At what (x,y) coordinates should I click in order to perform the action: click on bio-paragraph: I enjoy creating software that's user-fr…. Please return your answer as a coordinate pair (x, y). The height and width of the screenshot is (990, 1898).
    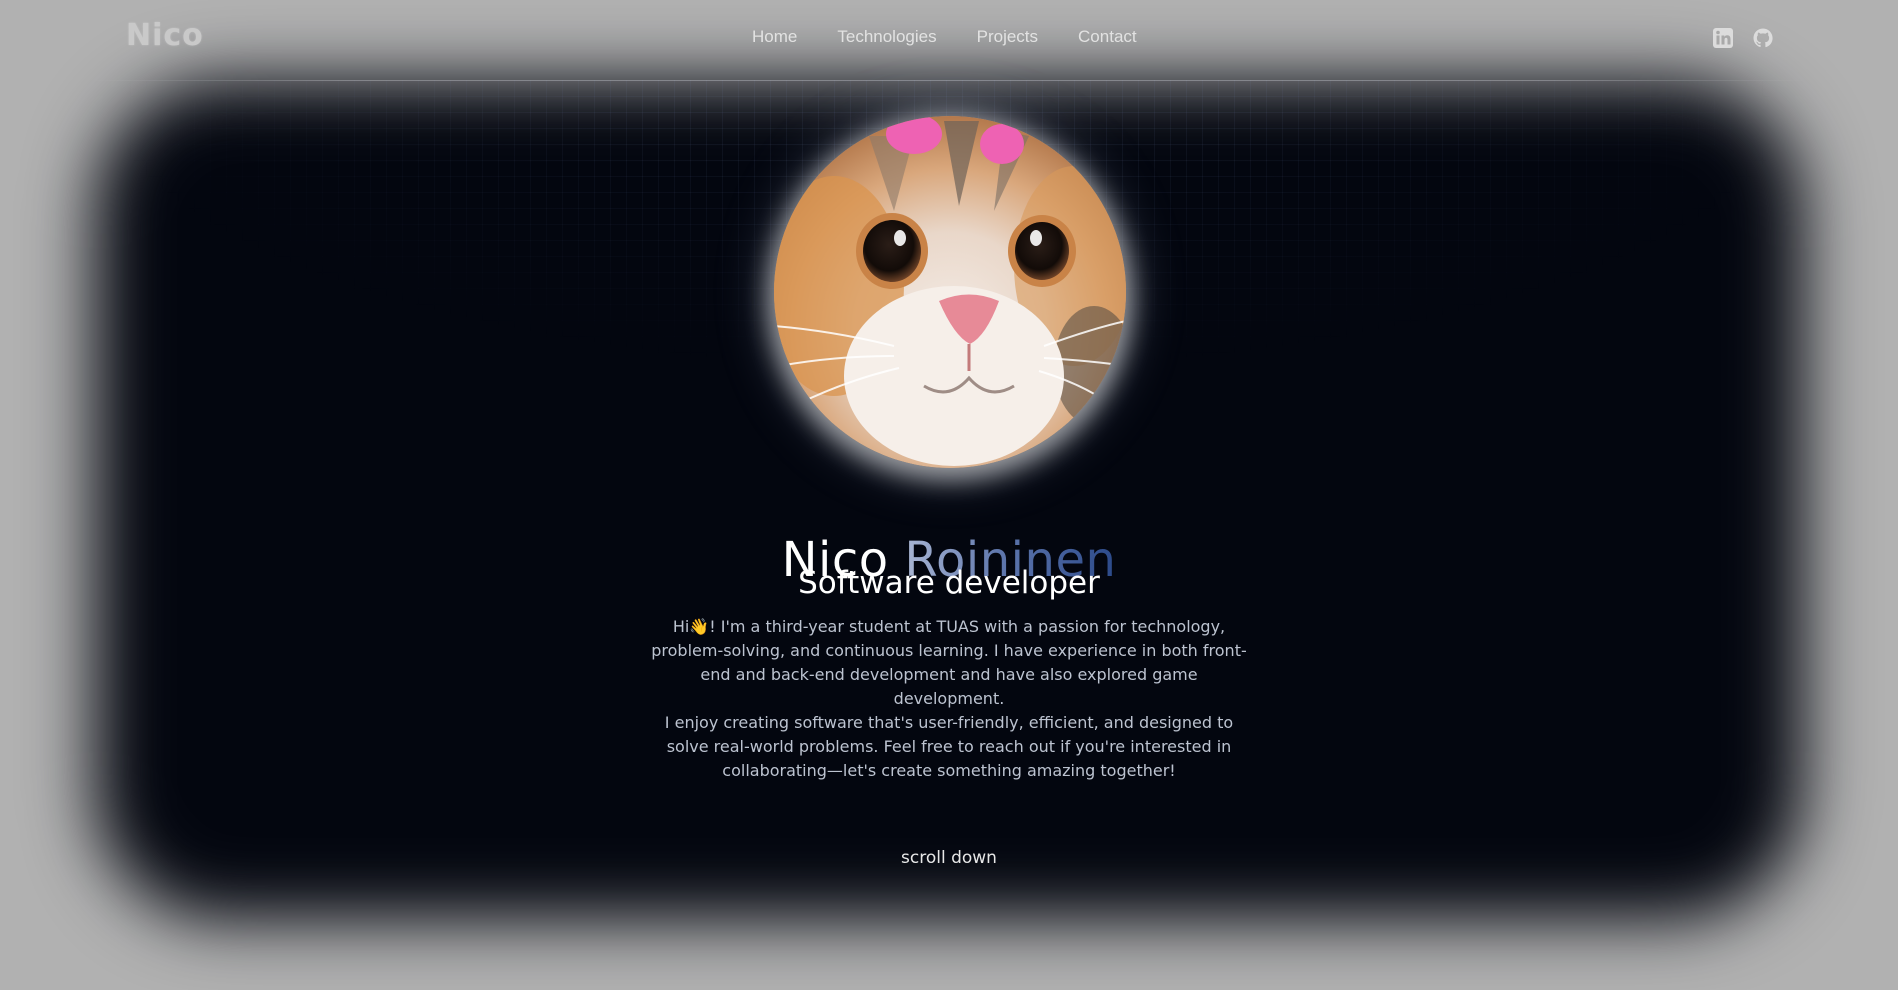
    Looking at the image, I should click on (949, 746).